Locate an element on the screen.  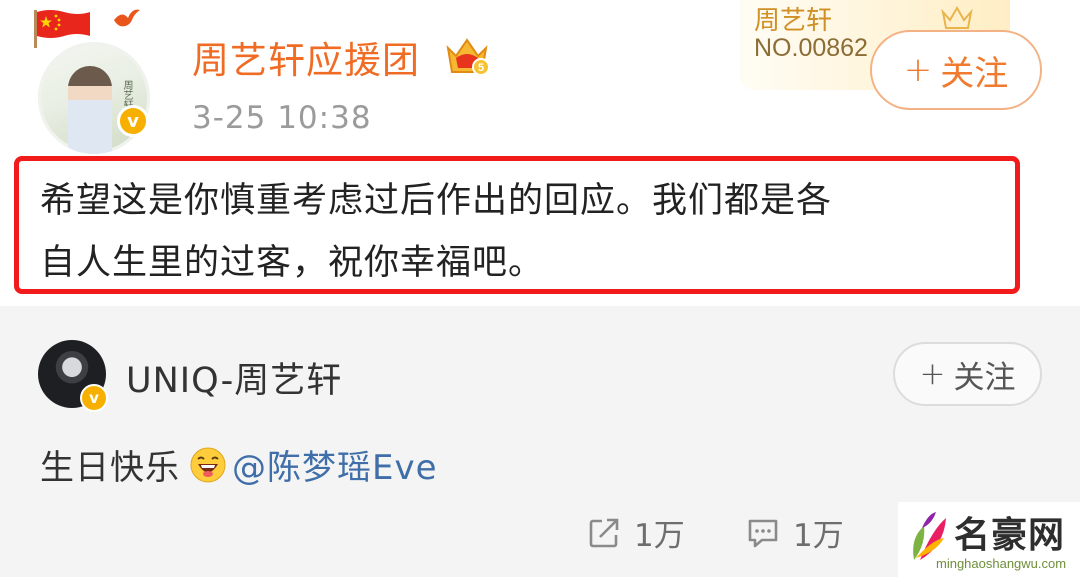
post-time: 3-25 10:38 is located at coordinates (282, 118).